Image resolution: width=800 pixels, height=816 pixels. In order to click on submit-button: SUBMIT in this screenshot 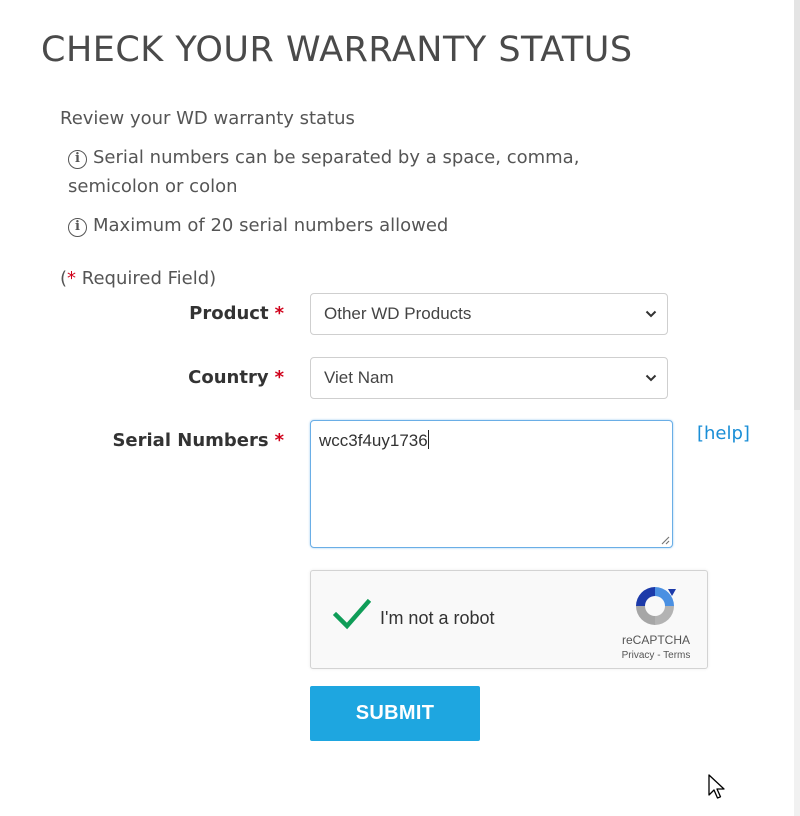, I will do `click(395, 713)`.